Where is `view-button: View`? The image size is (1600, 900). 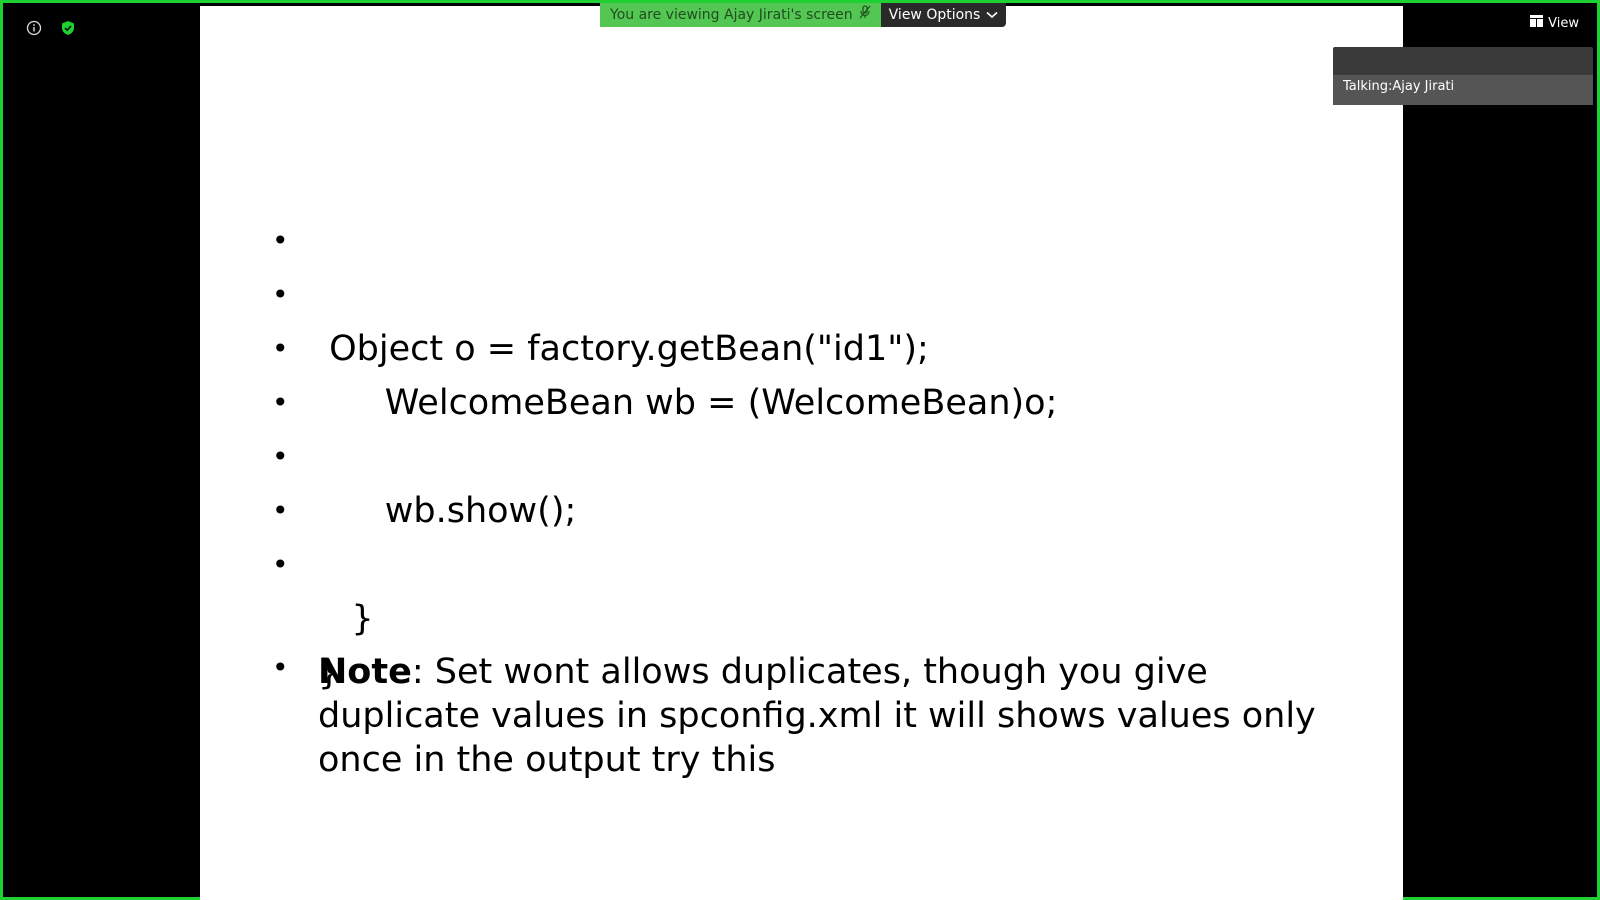 view-button: View is located at coordinates (1554, 23).